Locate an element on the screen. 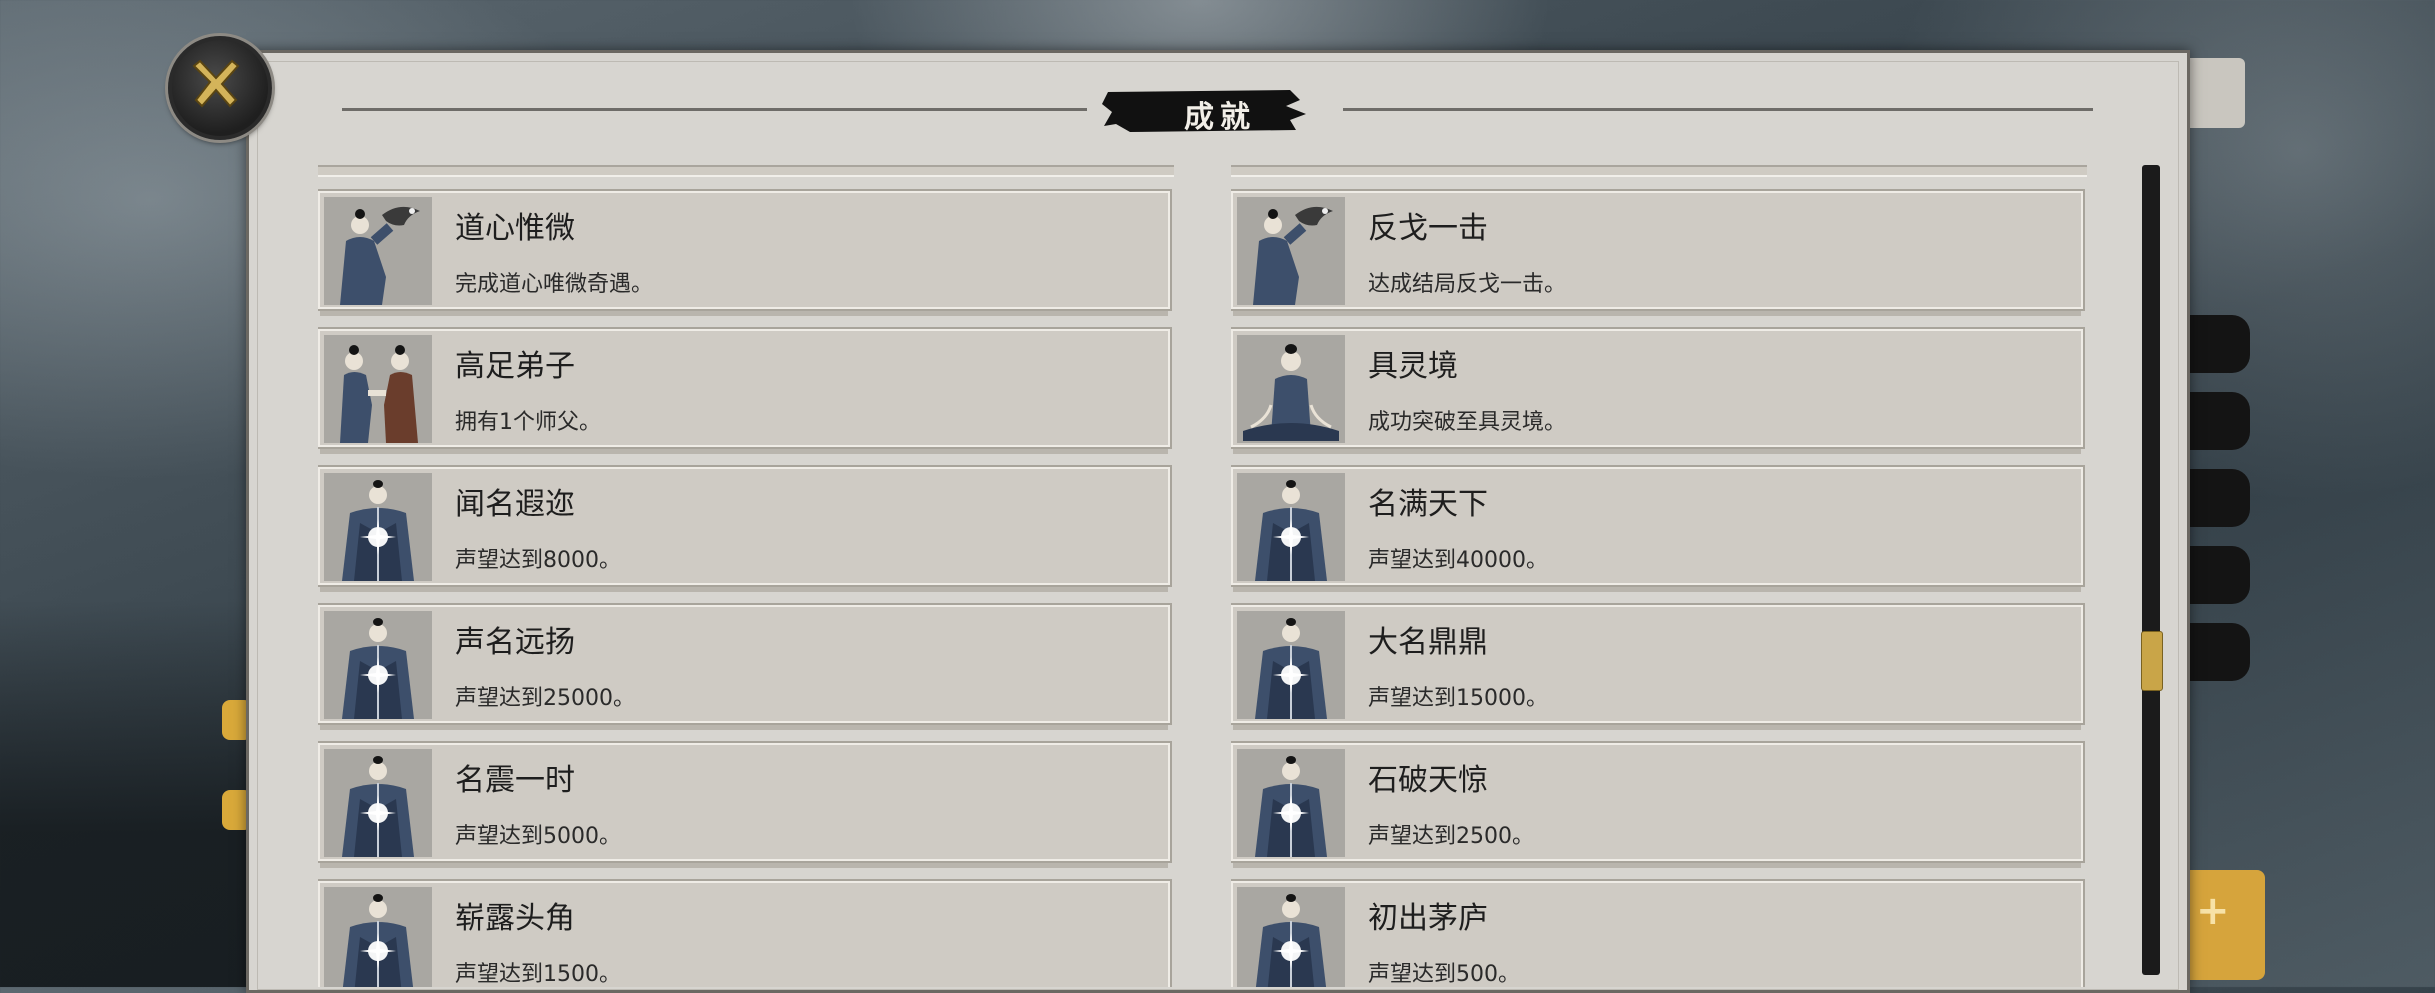 This screenshot has height=993, width=2435. achievement-description: 声望达到15000。 is located at coordinates (1458, 698).